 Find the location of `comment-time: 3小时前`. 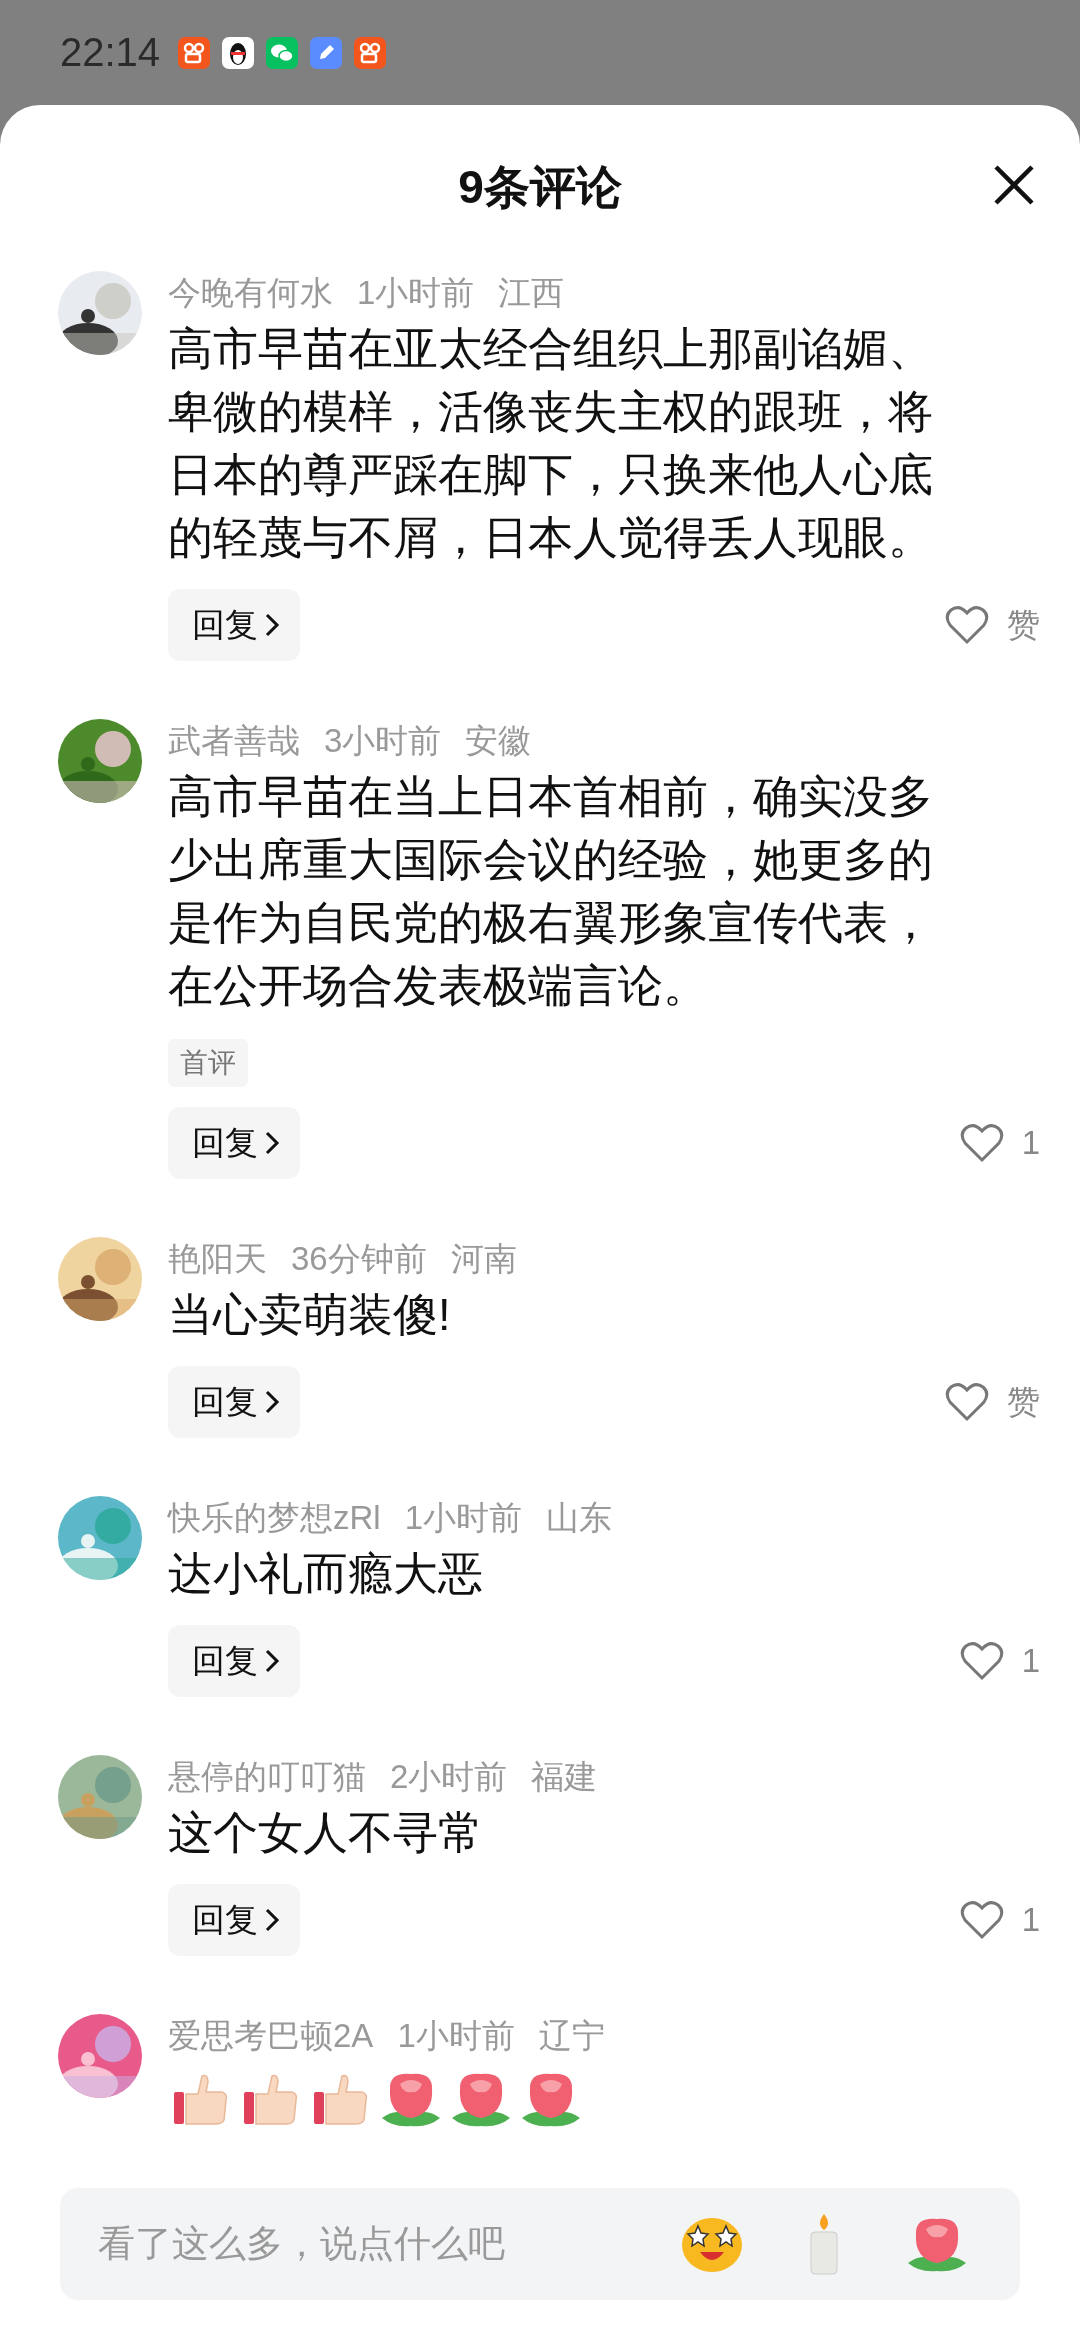

comment-time: 3小时前 is located at coordinates (383, 740).